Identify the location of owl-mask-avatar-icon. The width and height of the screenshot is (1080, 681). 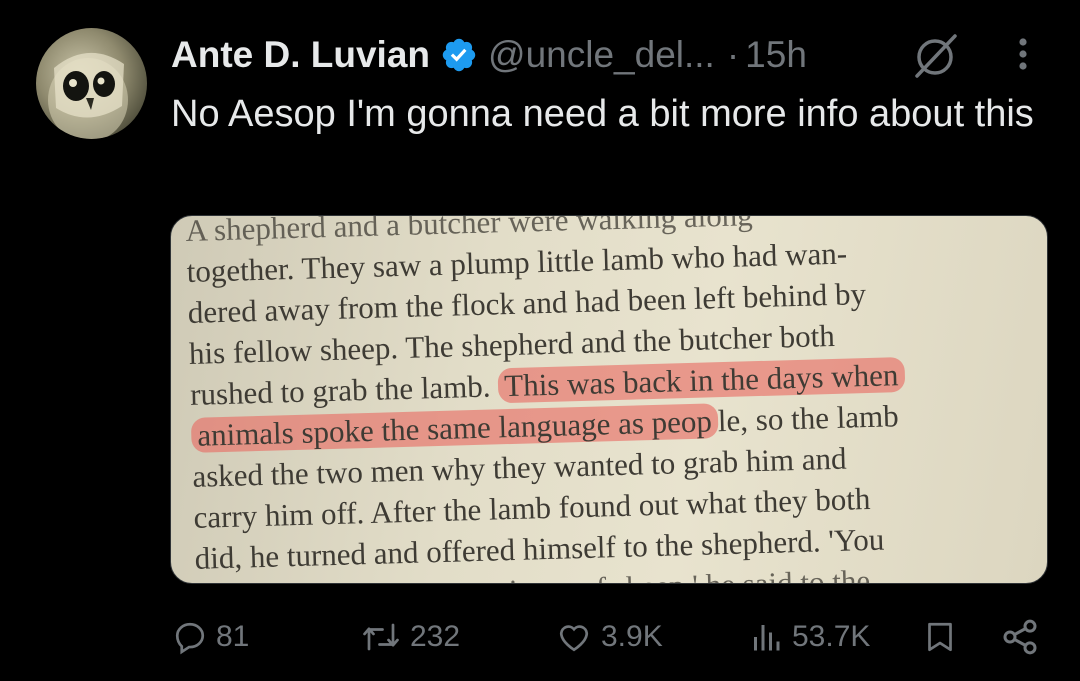
(88, 95).